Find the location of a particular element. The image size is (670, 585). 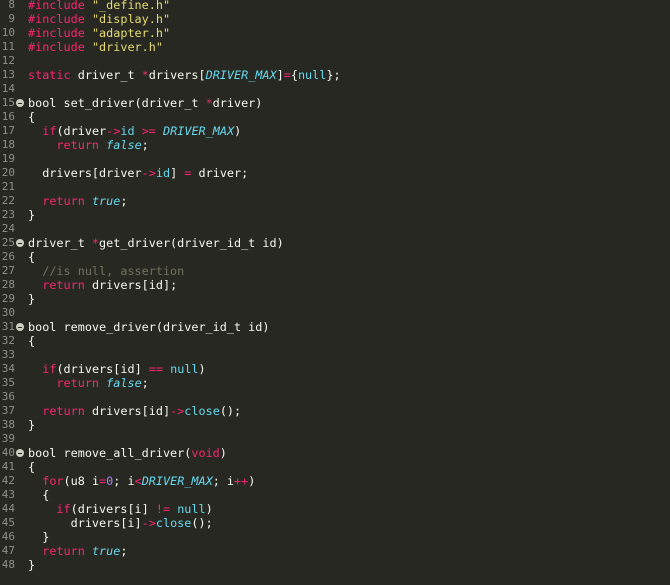

code-text: return true; is located at coordinates (77, 551).